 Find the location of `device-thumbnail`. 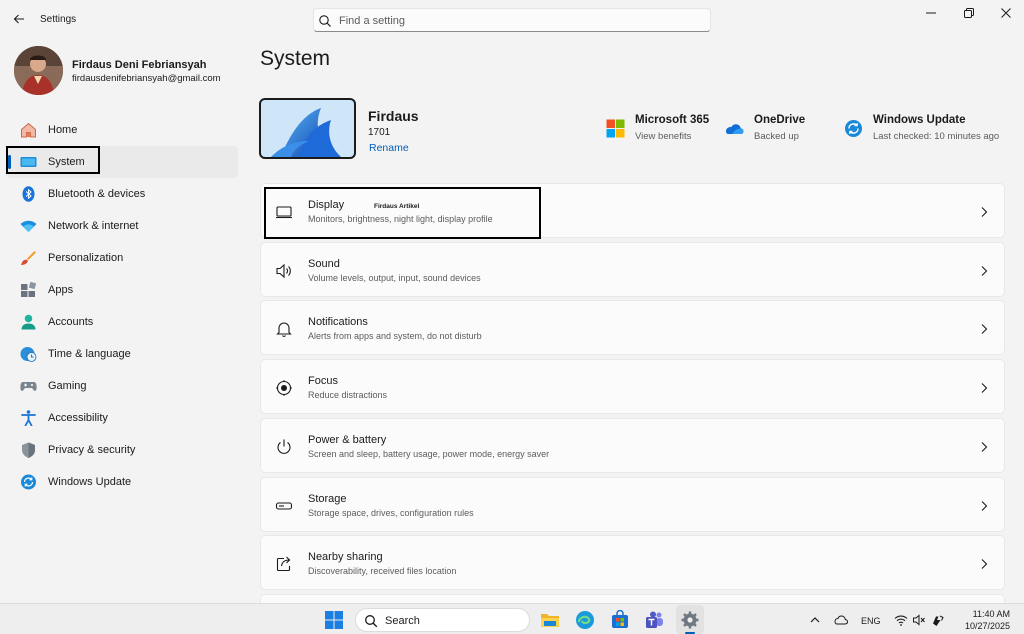

device-thumbnail is located at coordinates (307, 128).